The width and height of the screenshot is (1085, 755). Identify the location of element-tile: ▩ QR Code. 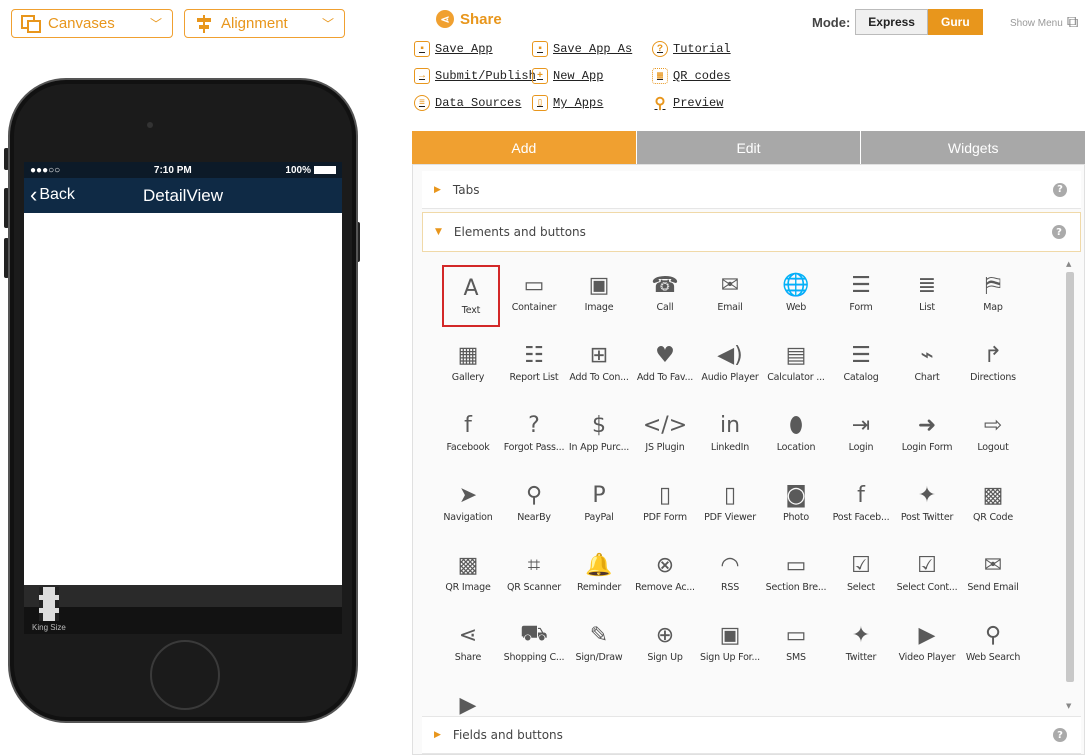
(993, 505).